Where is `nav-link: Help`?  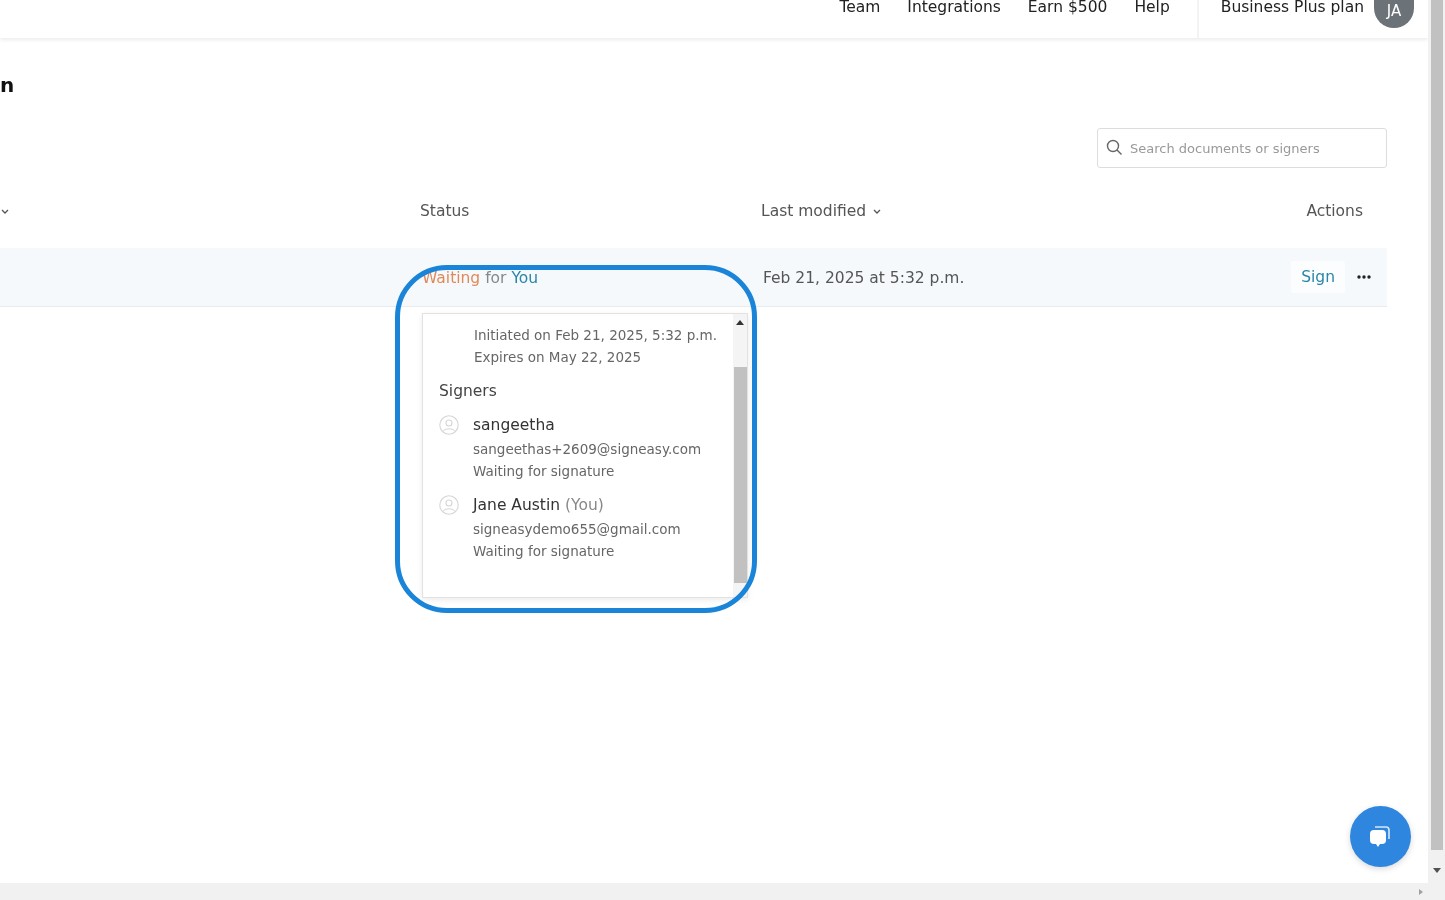 nav-link: Help is located at coordinates (1152, 19).